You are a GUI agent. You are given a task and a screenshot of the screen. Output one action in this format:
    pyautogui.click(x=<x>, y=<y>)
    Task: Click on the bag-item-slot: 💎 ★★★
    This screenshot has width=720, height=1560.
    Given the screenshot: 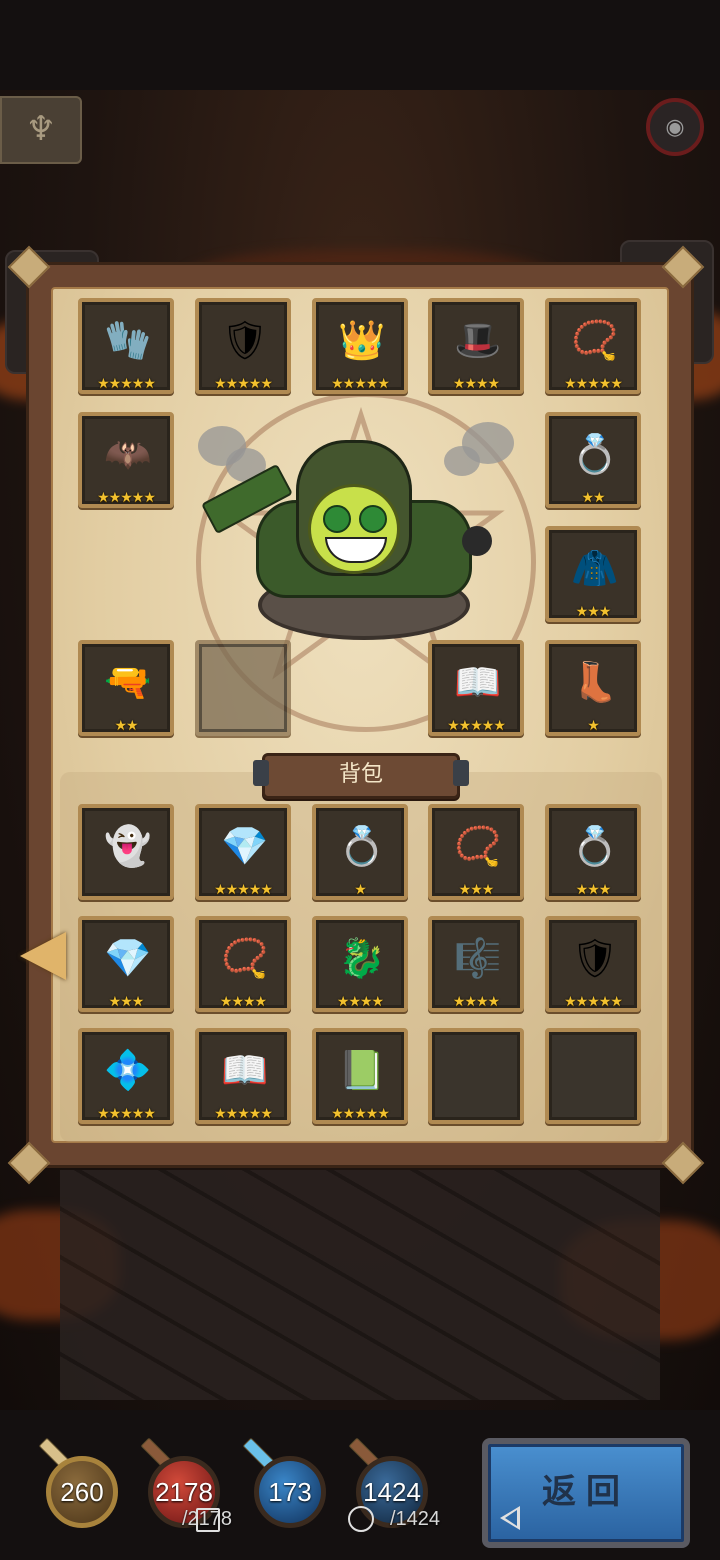 What is the action you would take?
    pyautogui.click(x=126, y=964)
    